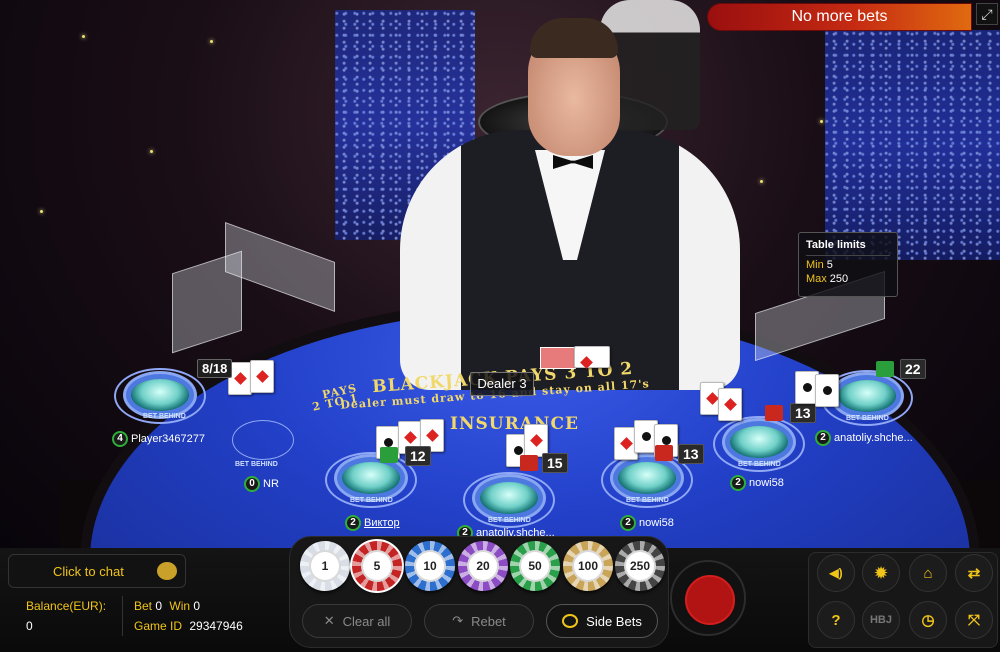 This screenshot has width=1000, height=652. I want to click on chip-10: 10, so click(430, 566).